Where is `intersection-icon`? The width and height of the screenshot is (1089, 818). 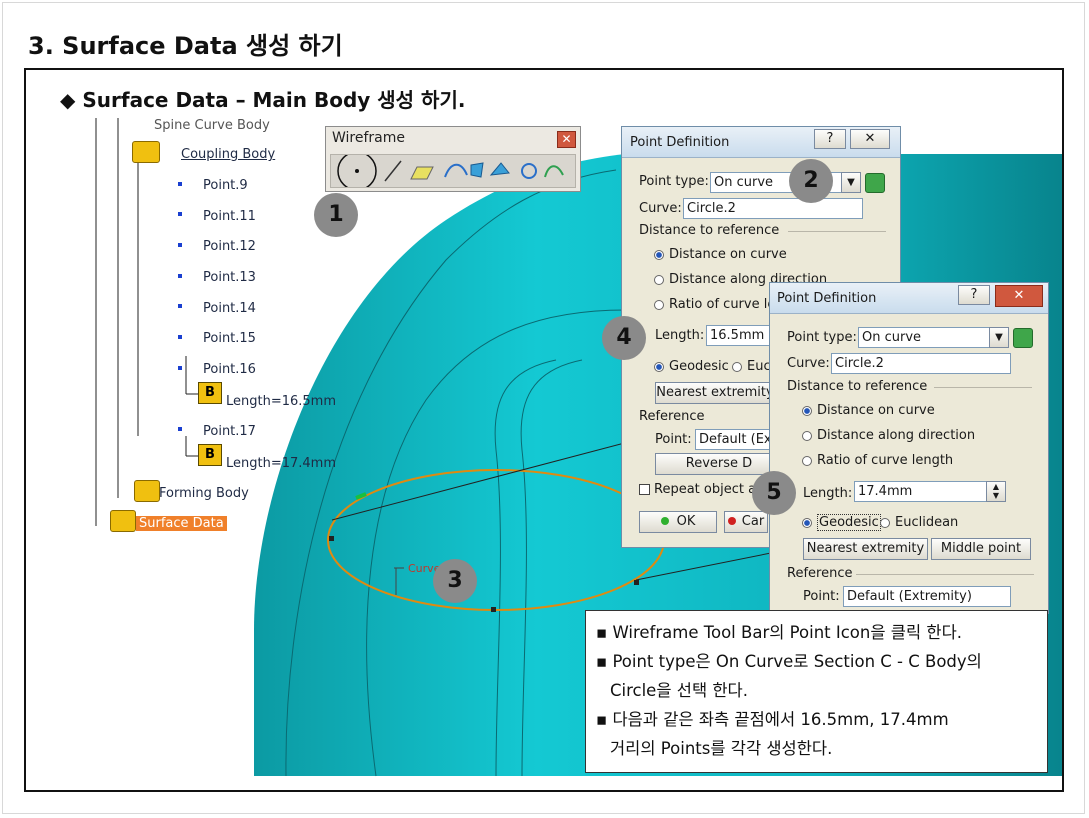
intersection-icon is located at coordinates (477, 172).